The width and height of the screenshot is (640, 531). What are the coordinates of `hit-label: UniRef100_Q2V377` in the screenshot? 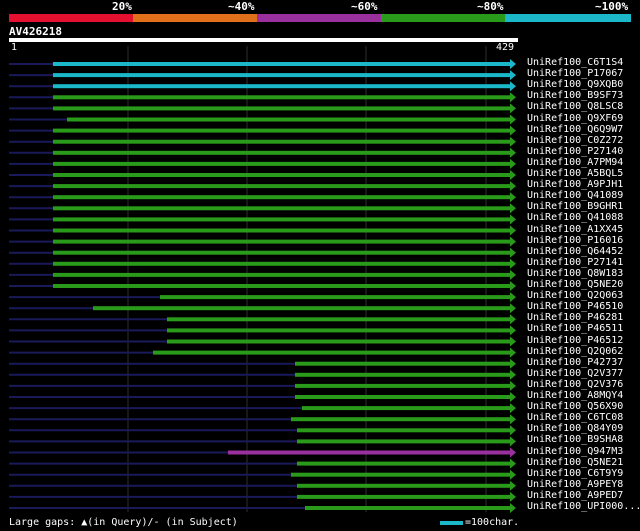 It's located at (575, 373).